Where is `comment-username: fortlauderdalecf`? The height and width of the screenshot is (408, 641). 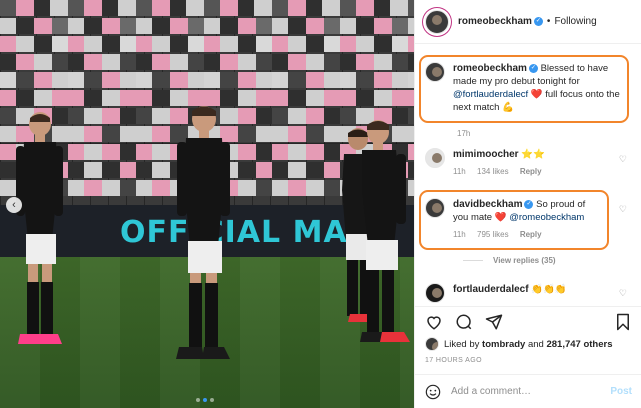 comment-username: fortlauderdalecf is located at coordinates (491, 289).